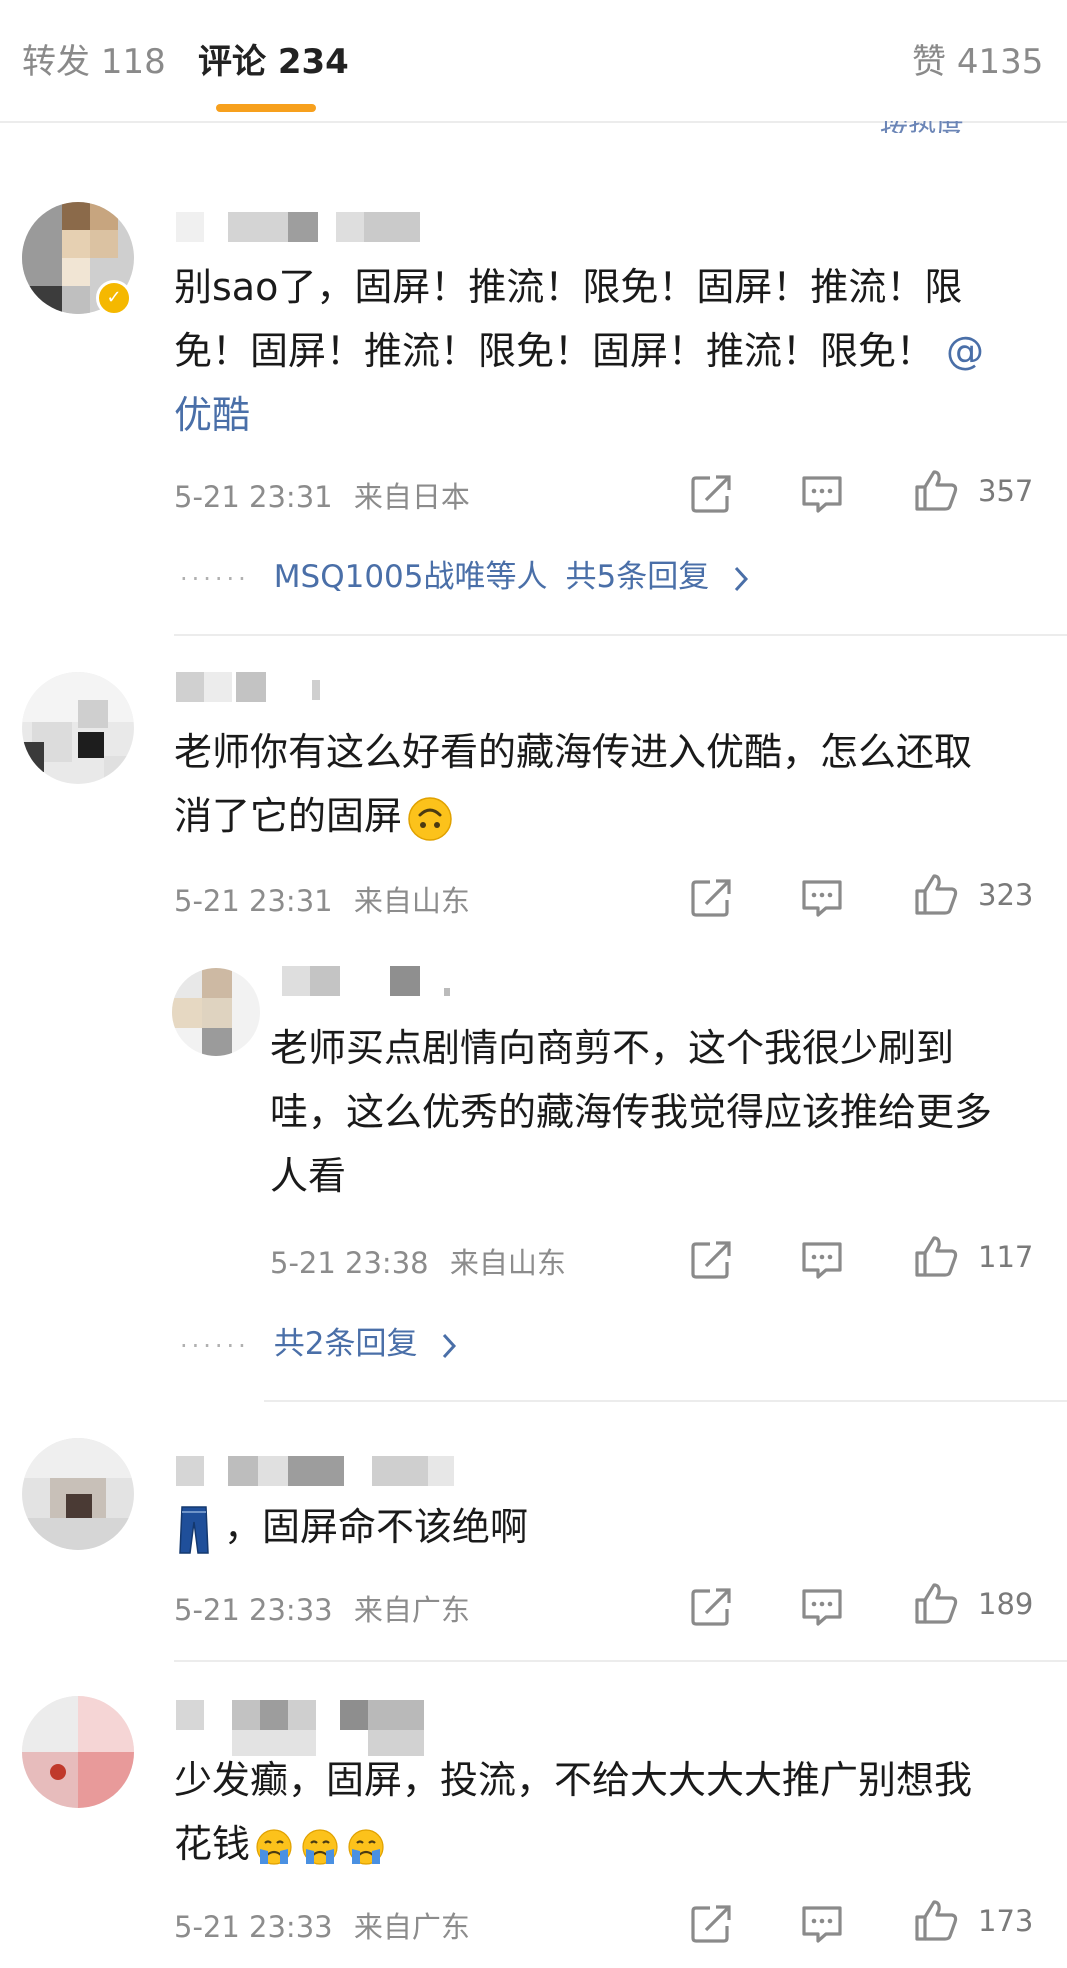  I want to click on comment-text: 老师买点剧情向商剪不，这个我很少刷到哇，这么优秀的藏海传我觉得应该推给更多人看, so click(645, 1112).